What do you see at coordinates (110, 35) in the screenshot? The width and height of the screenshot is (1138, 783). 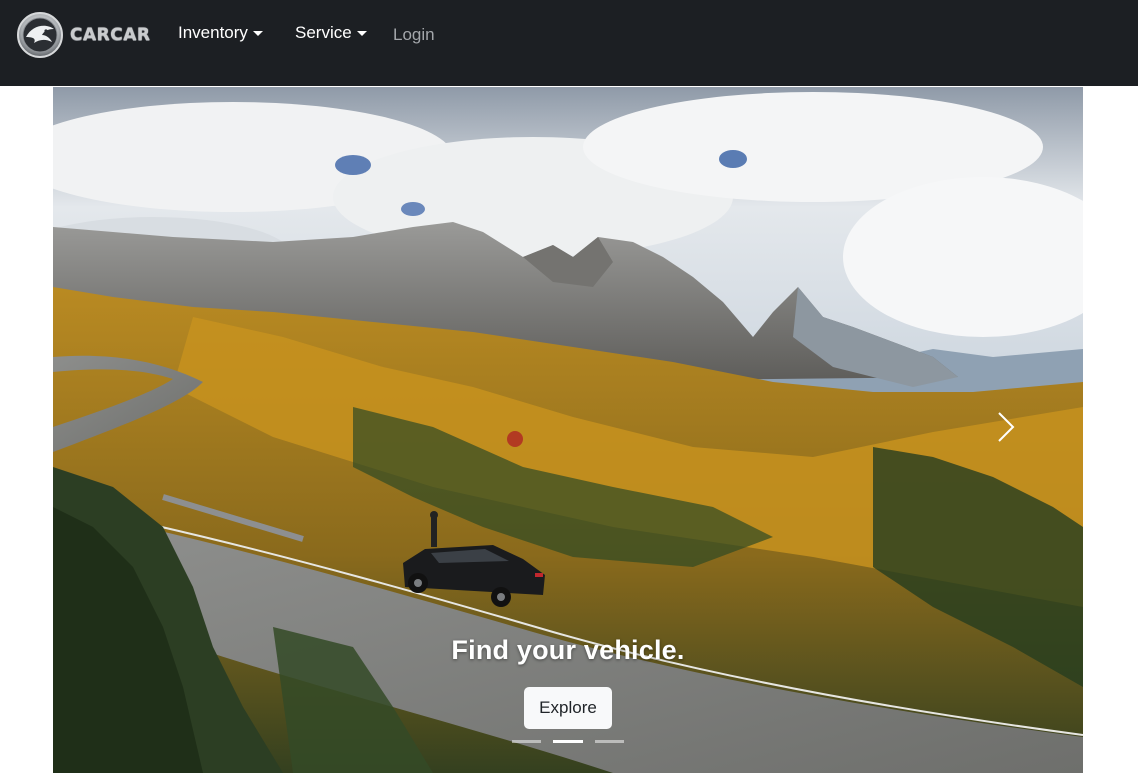 I see `brand-name: CARCAR` at bounding box center [110, 35].